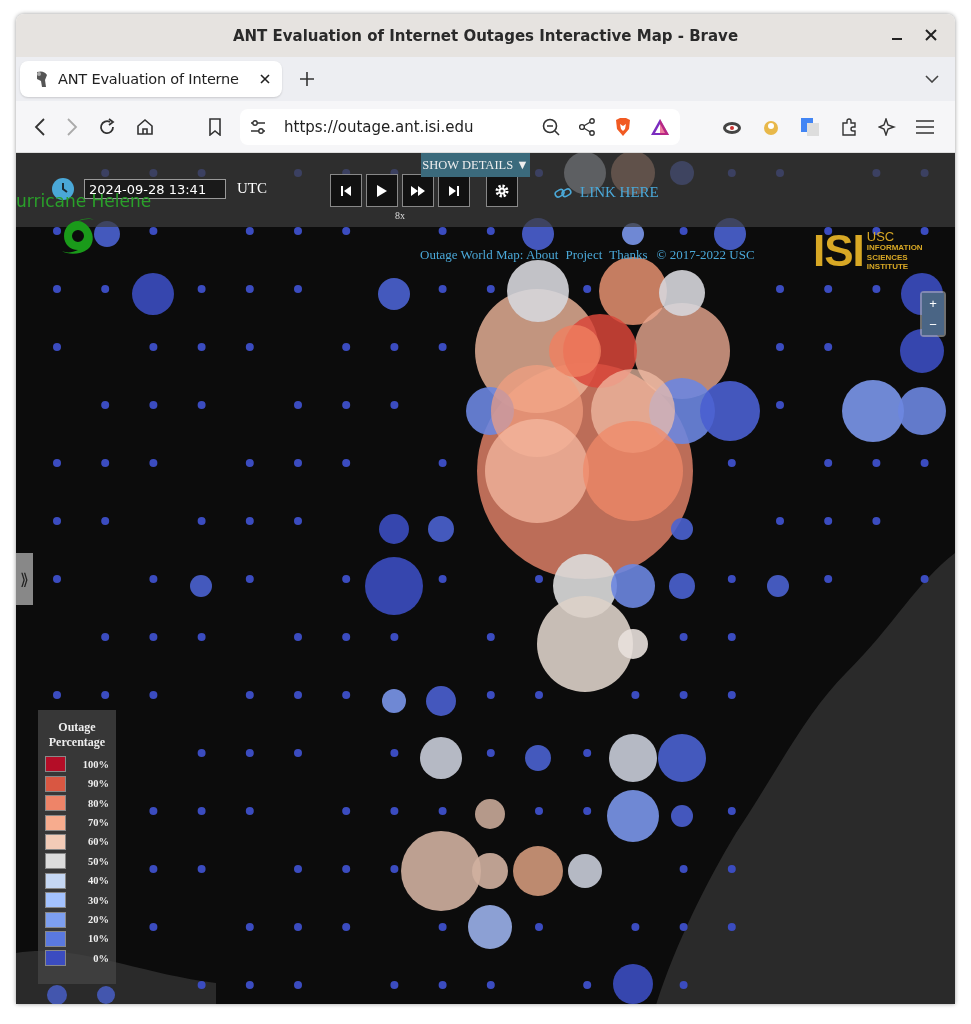 This screenshot has height=1024, width=971. What do you see at coordinates (40, 126) in the screenshot?
I see `back-icon` at bounding box center [40, 126].